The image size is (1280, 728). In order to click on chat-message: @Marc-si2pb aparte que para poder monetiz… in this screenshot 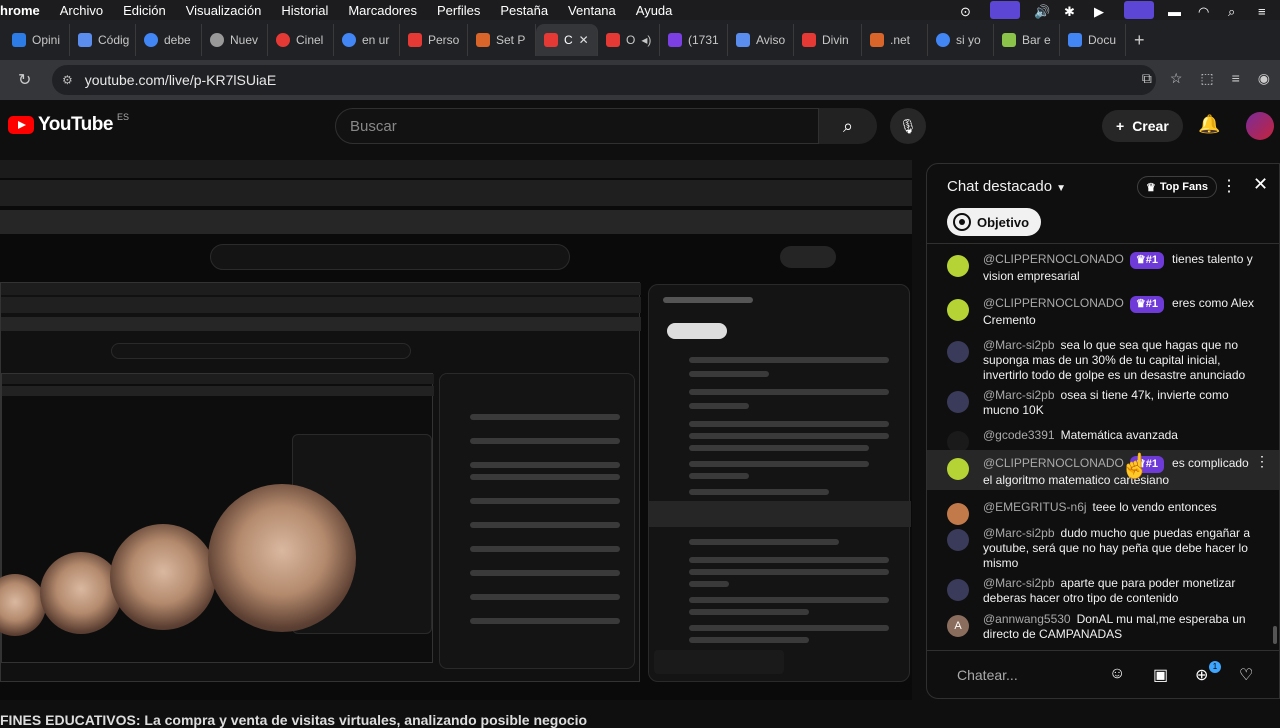, I will do `click(1103, 591)`.